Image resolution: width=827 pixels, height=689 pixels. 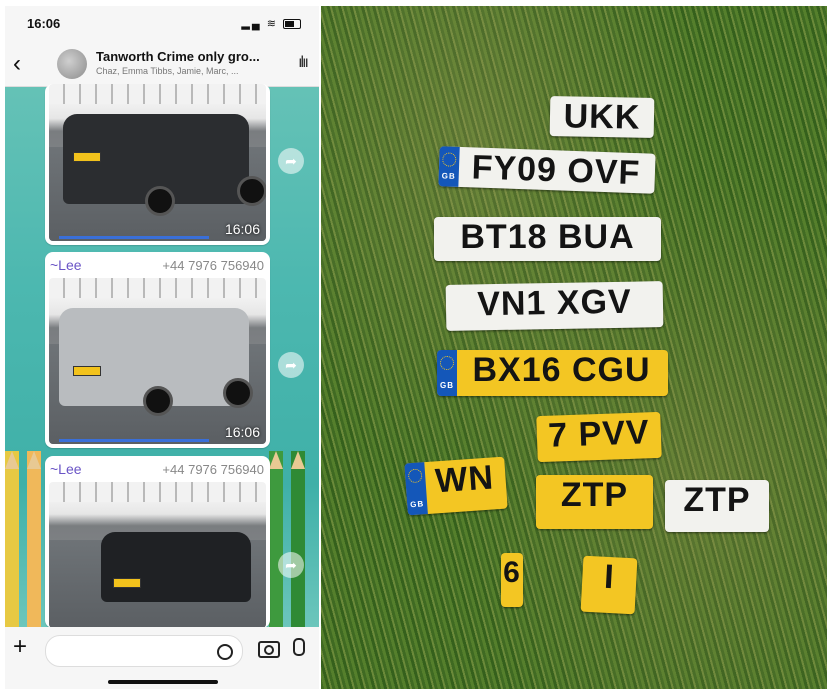 What do you see at coordinates (134, 237) in the screenshot?
I see `video-progress` at bounding box center [134, 237].